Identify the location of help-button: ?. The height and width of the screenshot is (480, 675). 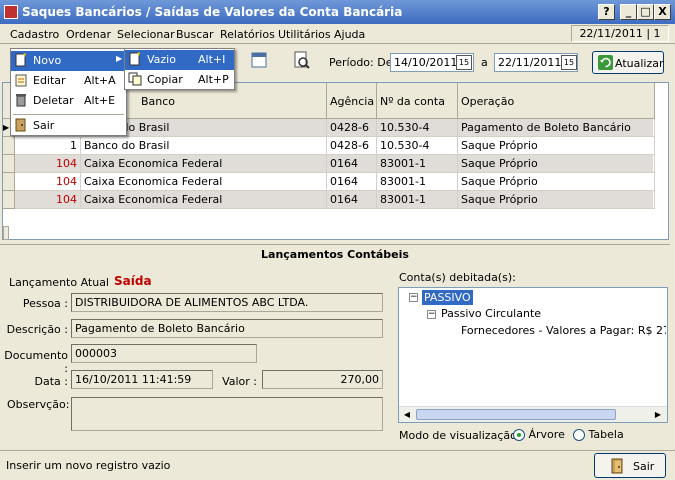
(606, 12).